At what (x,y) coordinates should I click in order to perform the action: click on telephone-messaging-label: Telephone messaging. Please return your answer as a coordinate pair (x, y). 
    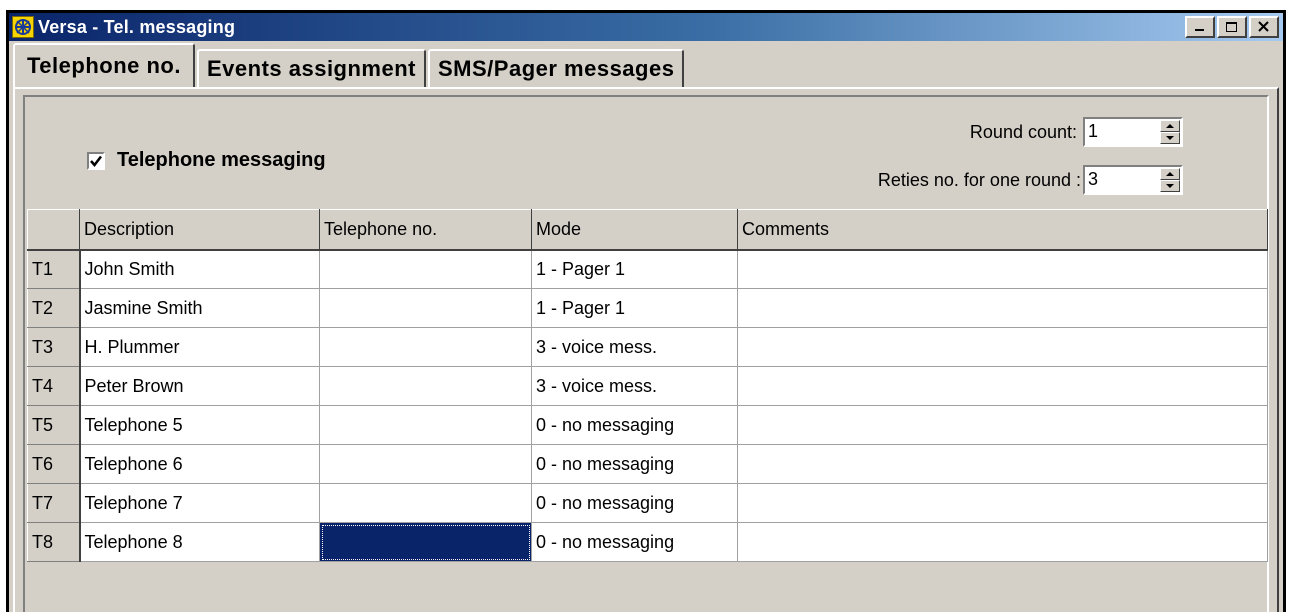
    Looking at the image, I should click on (221, 160).